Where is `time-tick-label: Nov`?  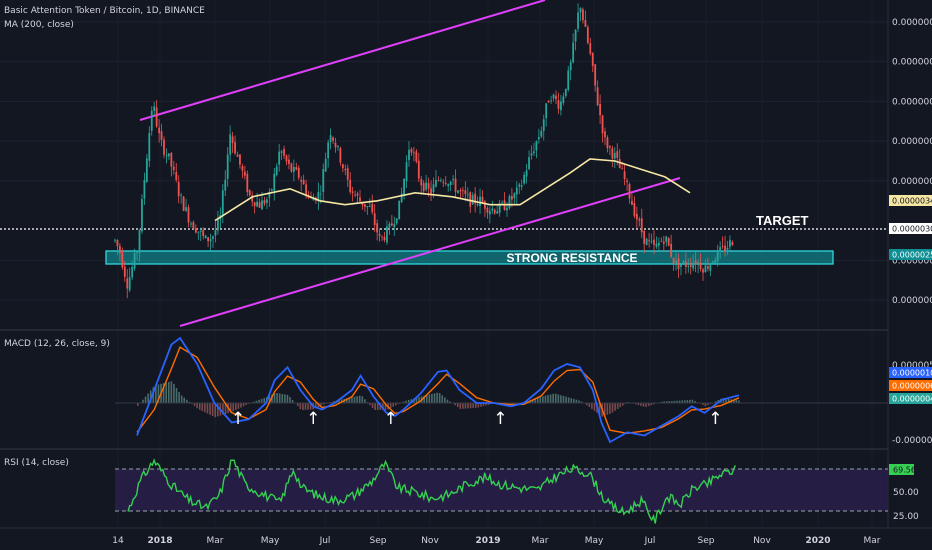
time-tick-label: Nov is located at coordinates (762, 541).